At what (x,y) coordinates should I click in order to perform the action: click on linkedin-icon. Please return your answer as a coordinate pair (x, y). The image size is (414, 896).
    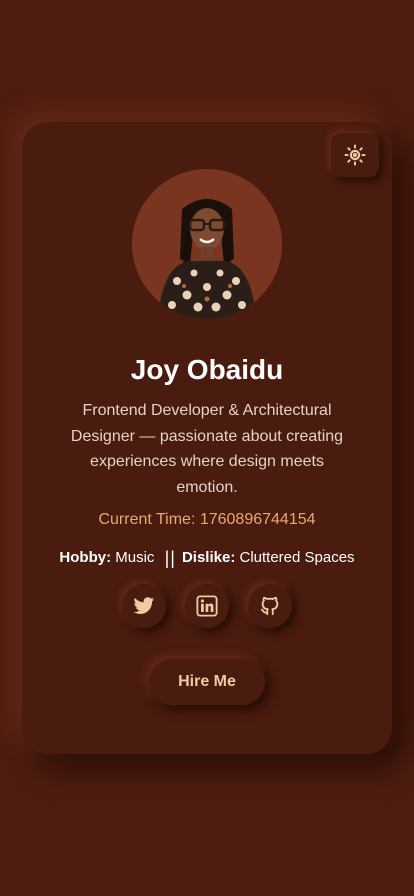
    Looking at the image, I should click on (207, 606).